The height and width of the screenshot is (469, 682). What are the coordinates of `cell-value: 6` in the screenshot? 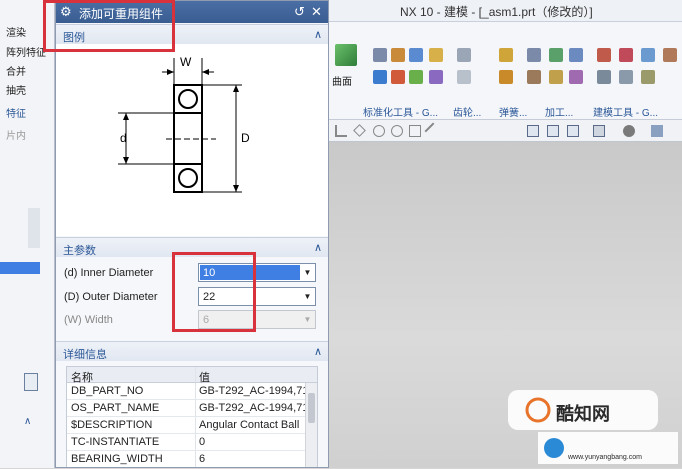 It's located at (202, 459).